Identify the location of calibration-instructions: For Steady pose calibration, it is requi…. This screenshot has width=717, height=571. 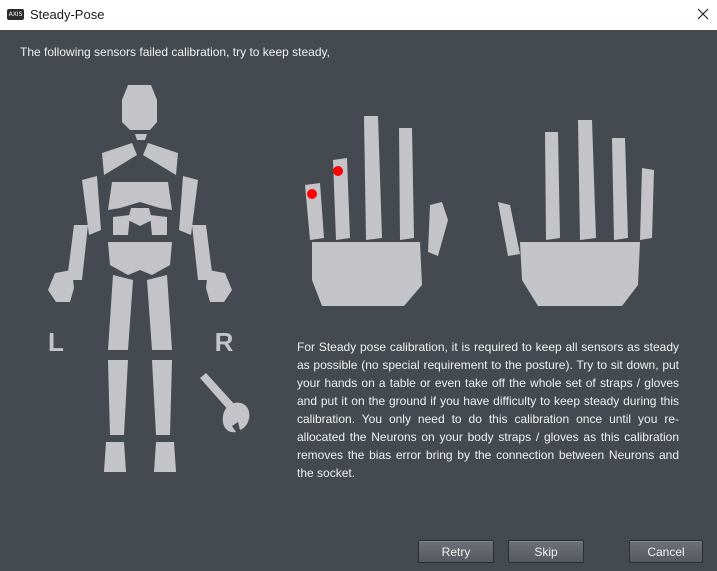
(488, 410).